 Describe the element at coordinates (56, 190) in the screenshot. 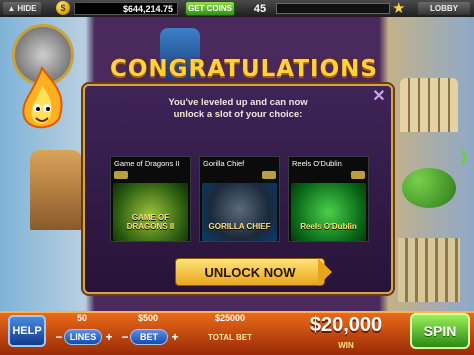

I see `sphinx-symbol` at that location.